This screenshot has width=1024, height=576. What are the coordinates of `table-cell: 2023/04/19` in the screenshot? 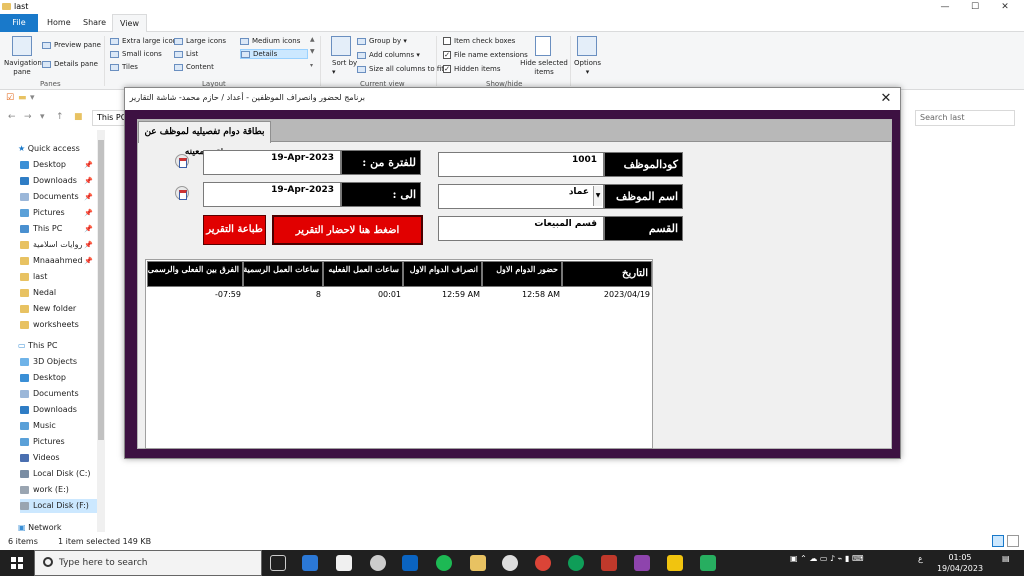 It's located at (606, 296).